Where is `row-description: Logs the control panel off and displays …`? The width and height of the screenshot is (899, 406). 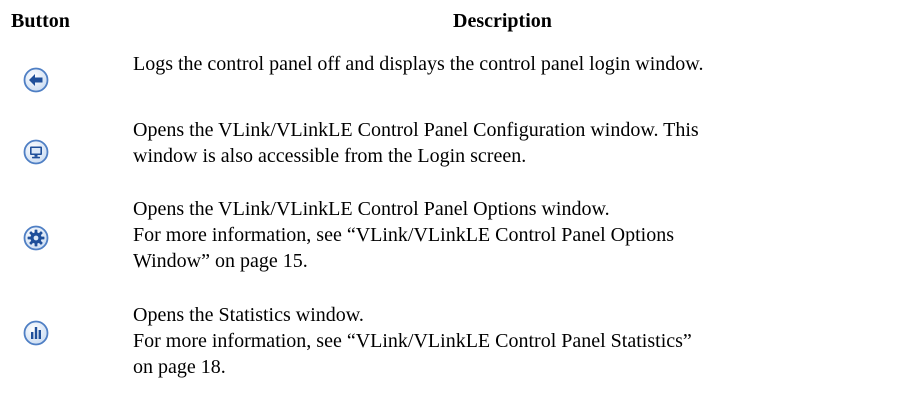 row-description: Logs the control panel off and displays … is located at coordinates (513, 64).